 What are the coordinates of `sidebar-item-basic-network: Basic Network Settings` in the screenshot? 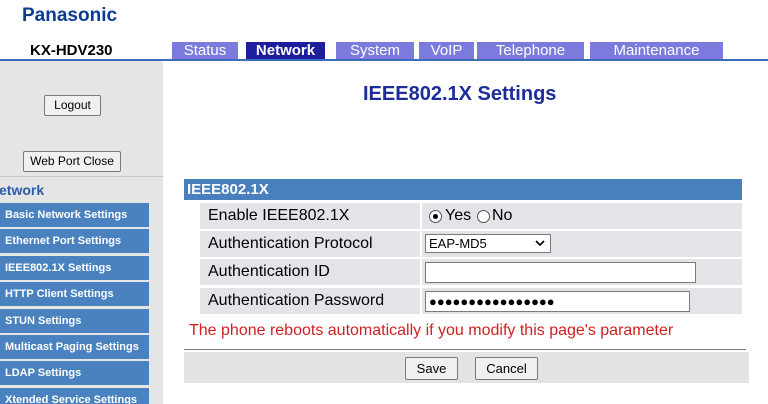 It's located at (74, 215).